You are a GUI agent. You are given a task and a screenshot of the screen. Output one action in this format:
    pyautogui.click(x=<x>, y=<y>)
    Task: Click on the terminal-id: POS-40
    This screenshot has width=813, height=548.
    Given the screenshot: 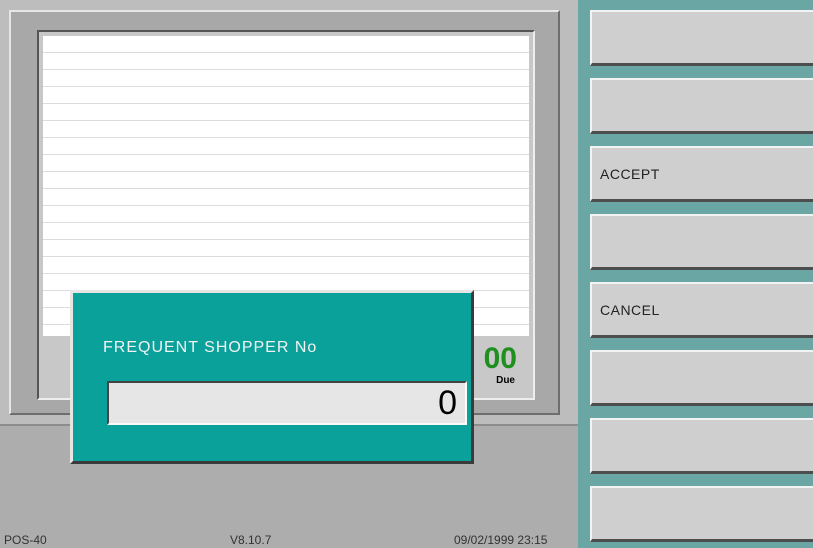 What is the action you would take?
    pyautogui.click(x=25, y=540)
    